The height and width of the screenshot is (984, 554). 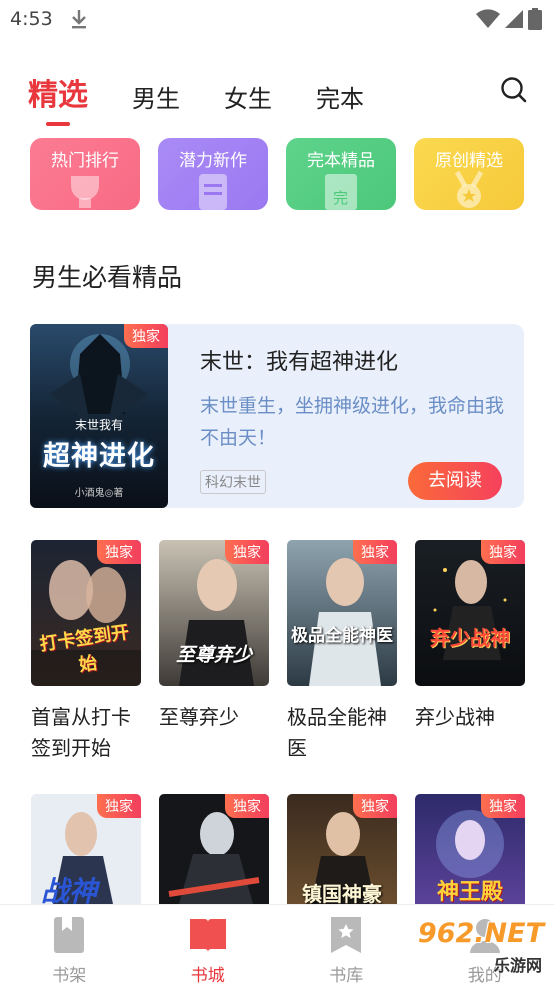 I want to click on tab-completed: 完本, so click(x=340, y=96).